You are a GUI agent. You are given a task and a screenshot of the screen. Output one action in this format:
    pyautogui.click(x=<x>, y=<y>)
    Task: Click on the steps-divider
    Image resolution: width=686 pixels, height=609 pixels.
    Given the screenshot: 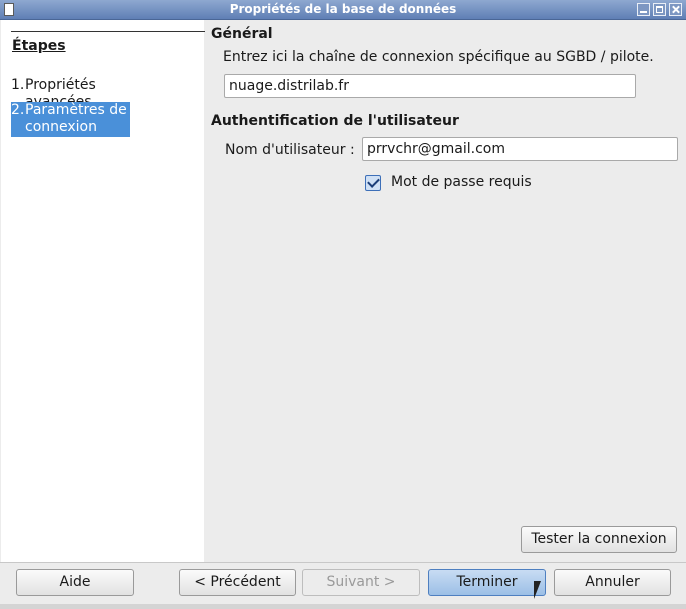 What is the action you would take?
    pyautogui.click(x=108, y=31)
    